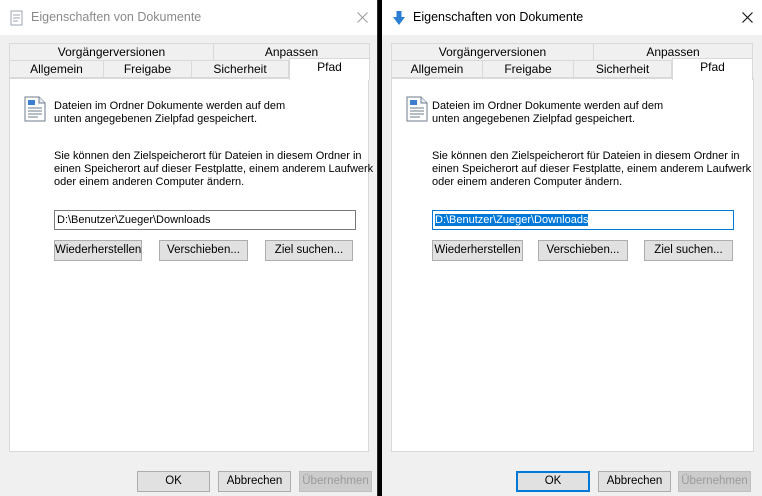 The width and height of the screenshot is (762, 496). What do you see at coordinates (16, 18) in the screenshot?
I see `document-properties-icon` at bounding box center [16, 18].